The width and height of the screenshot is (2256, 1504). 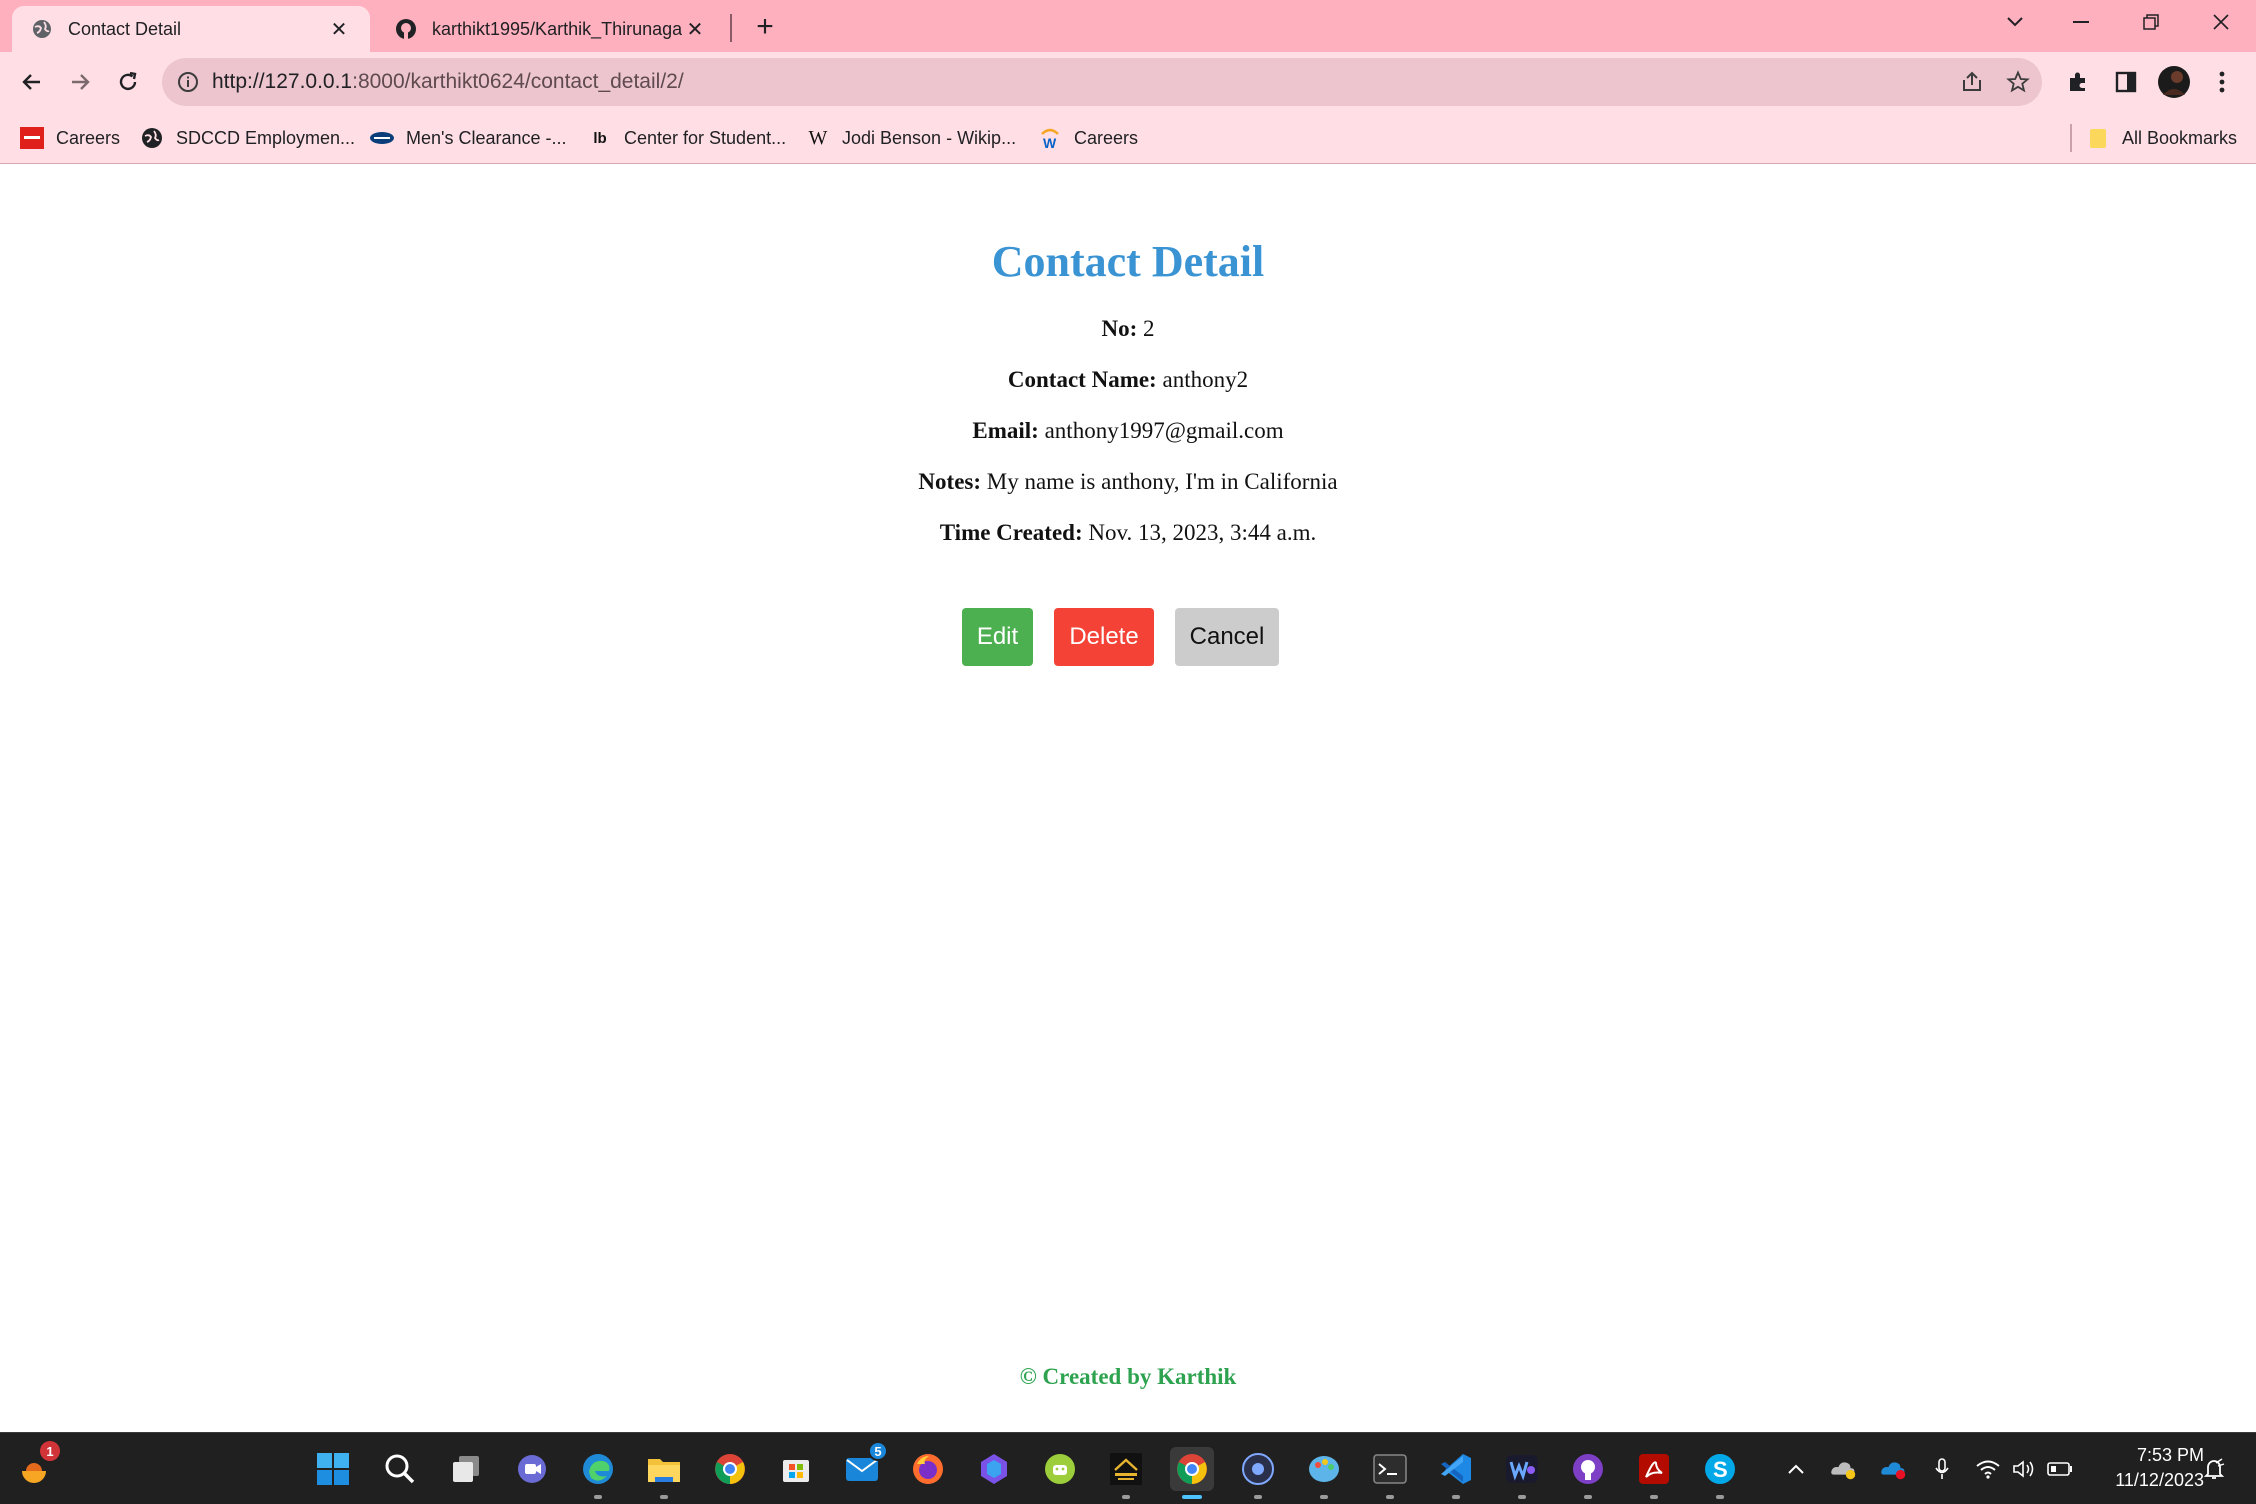 What do you see at coordinates (2015, 22) in the screenshot?
I see `tab-search-chevron-icon` at bounding box center [2015, 22].